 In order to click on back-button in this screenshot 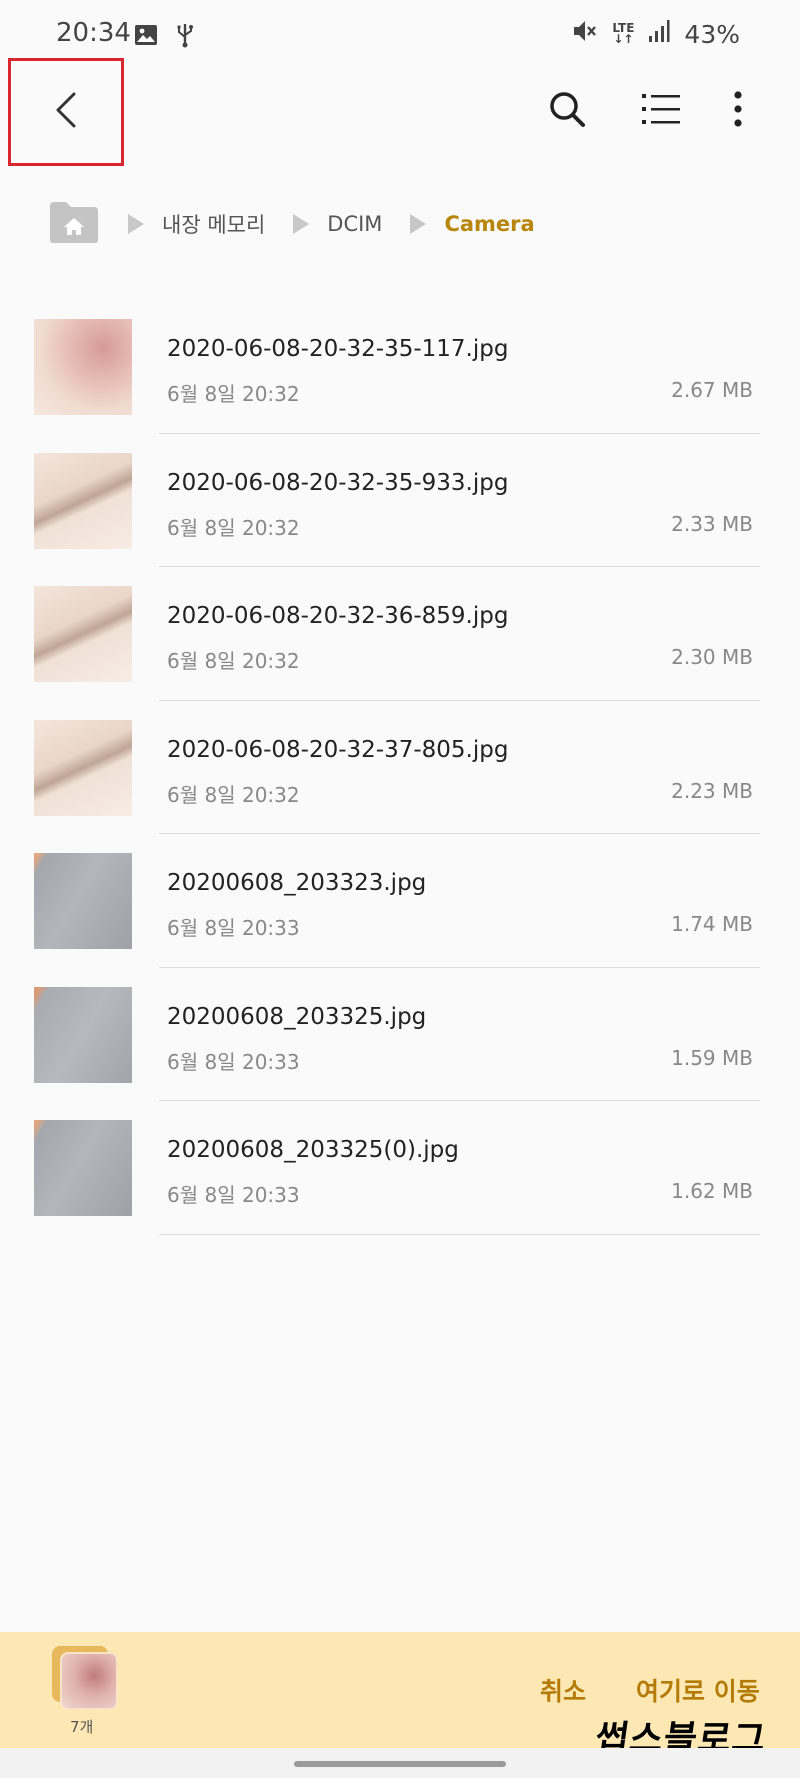, I will do `click(66, 112)`.